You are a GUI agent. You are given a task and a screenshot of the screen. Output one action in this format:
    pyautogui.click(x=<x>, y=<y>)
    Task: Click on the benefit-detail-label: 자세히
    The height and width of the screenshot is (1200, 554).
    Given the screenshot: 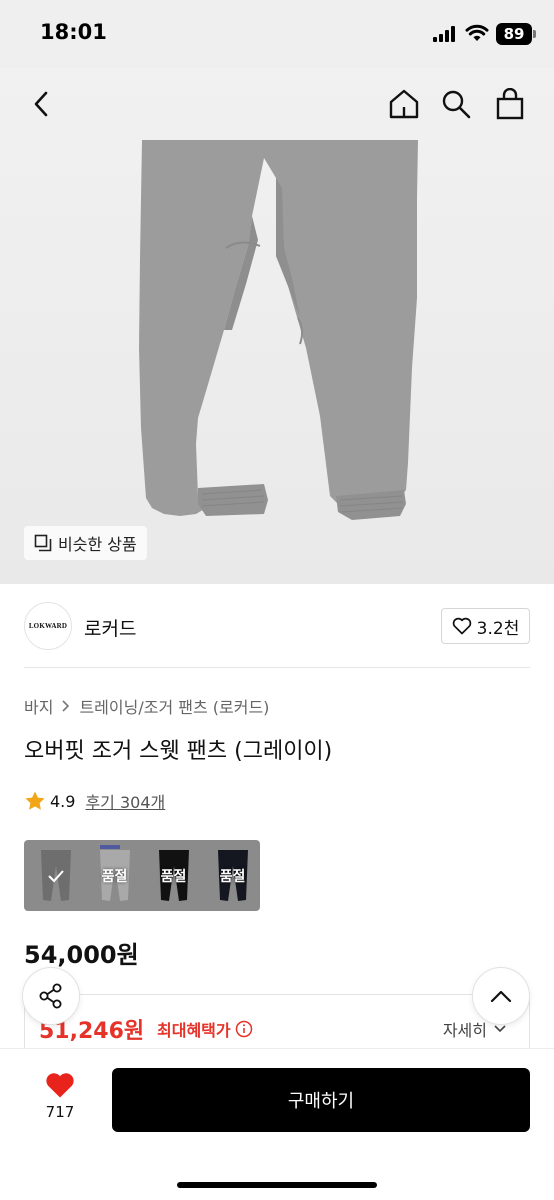 What is the action you would take?
    pyautogui.click(x=464, y=1030)
    